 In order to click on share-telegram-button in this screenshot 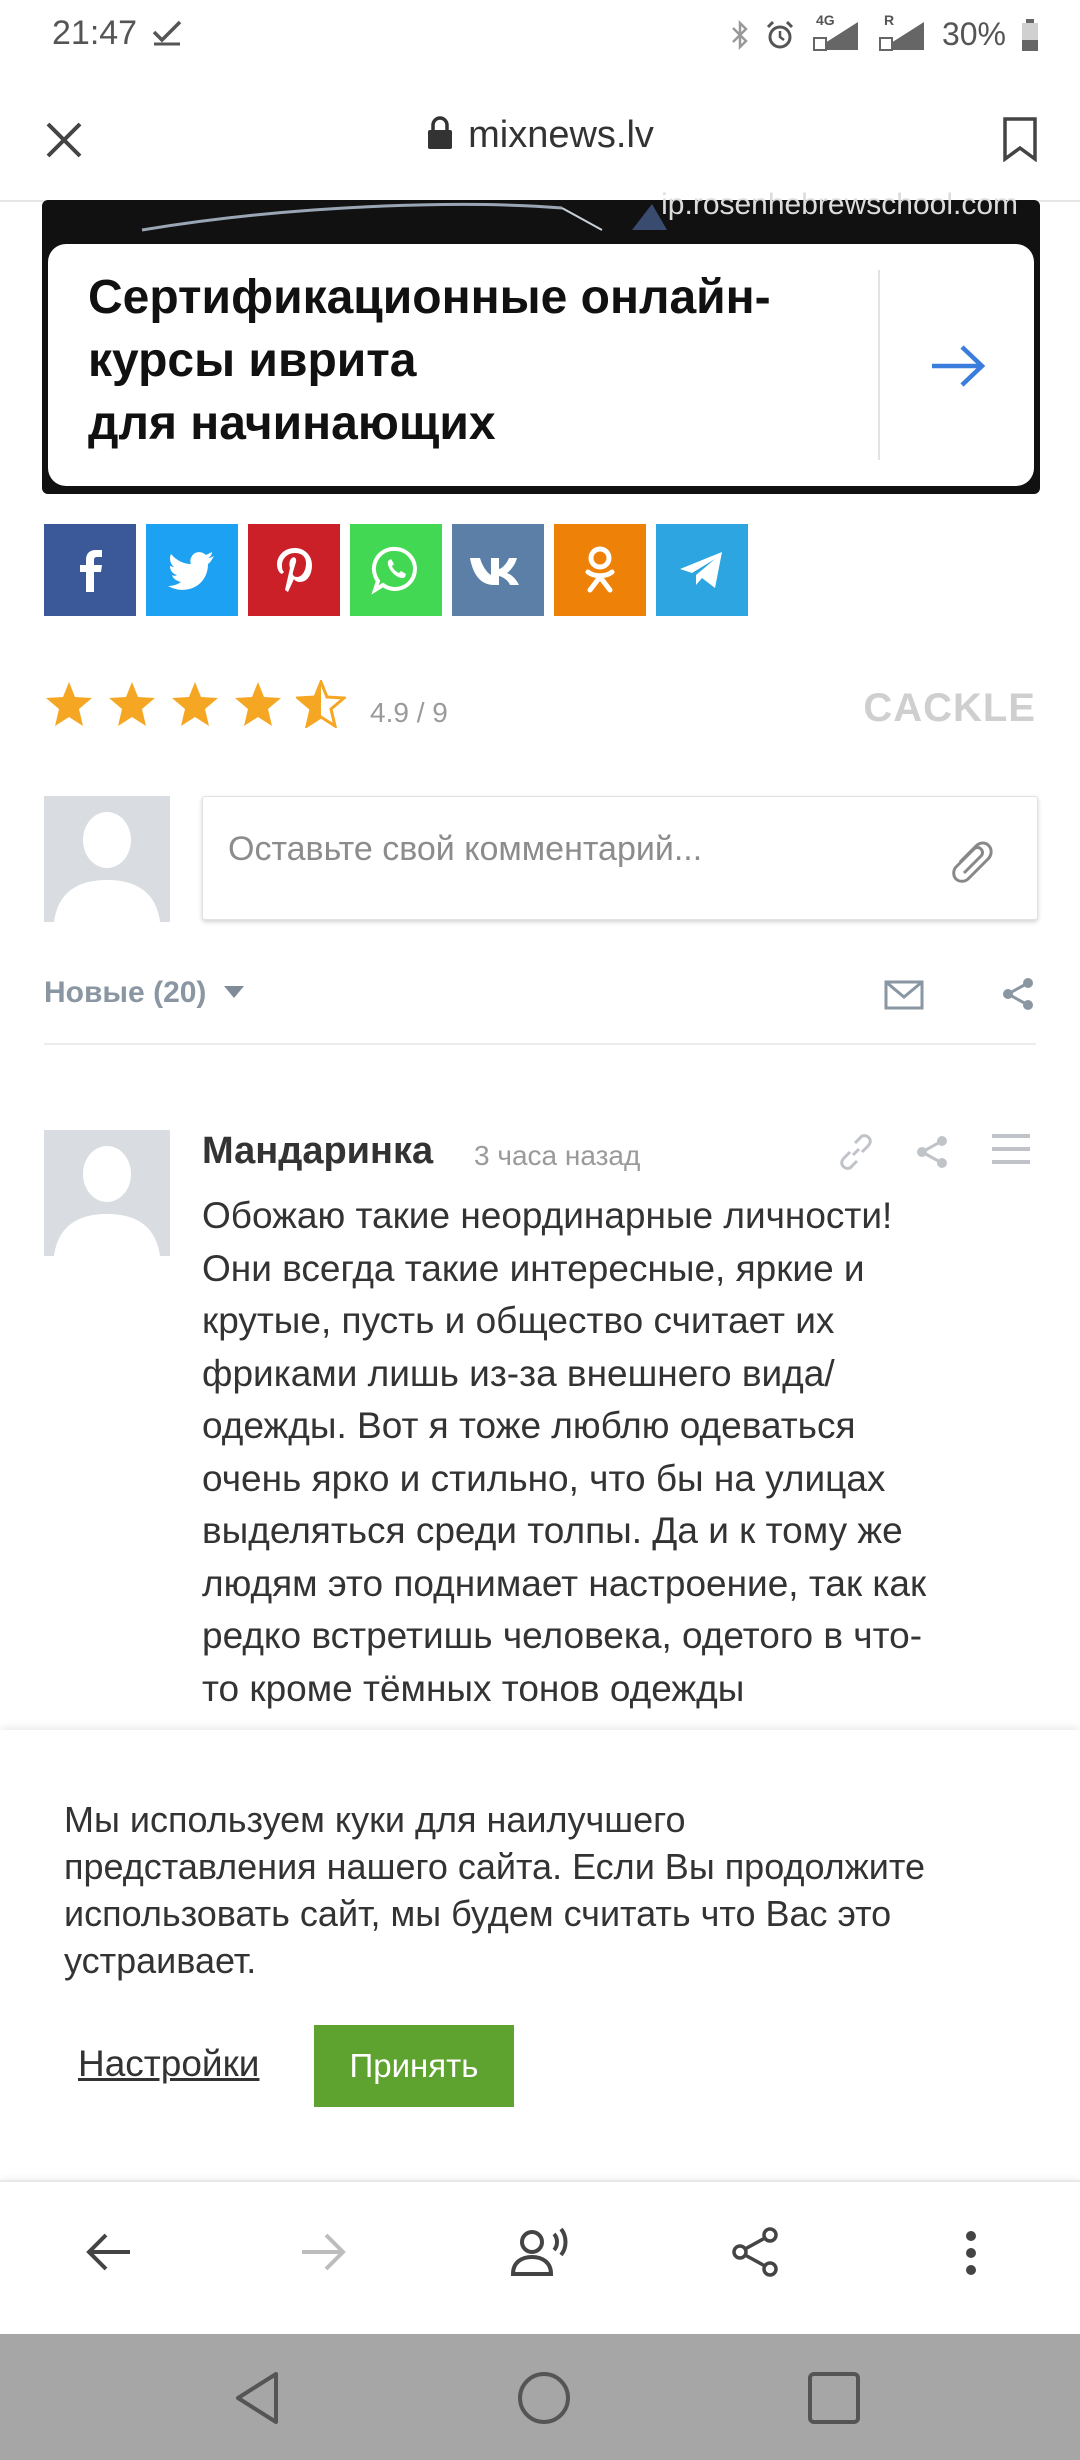, I will do `click(702, 570)`.